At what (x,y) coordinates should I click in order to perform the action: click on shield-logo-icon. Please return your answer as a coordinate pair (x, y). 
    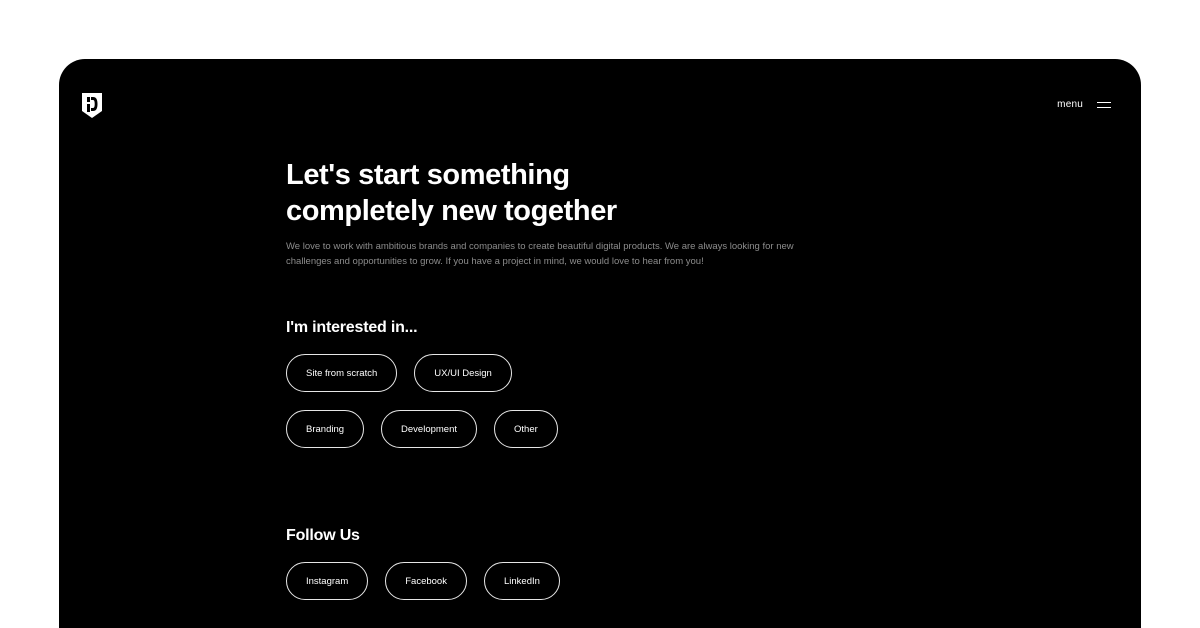
    Looking at the image, I should click on (92, 105).